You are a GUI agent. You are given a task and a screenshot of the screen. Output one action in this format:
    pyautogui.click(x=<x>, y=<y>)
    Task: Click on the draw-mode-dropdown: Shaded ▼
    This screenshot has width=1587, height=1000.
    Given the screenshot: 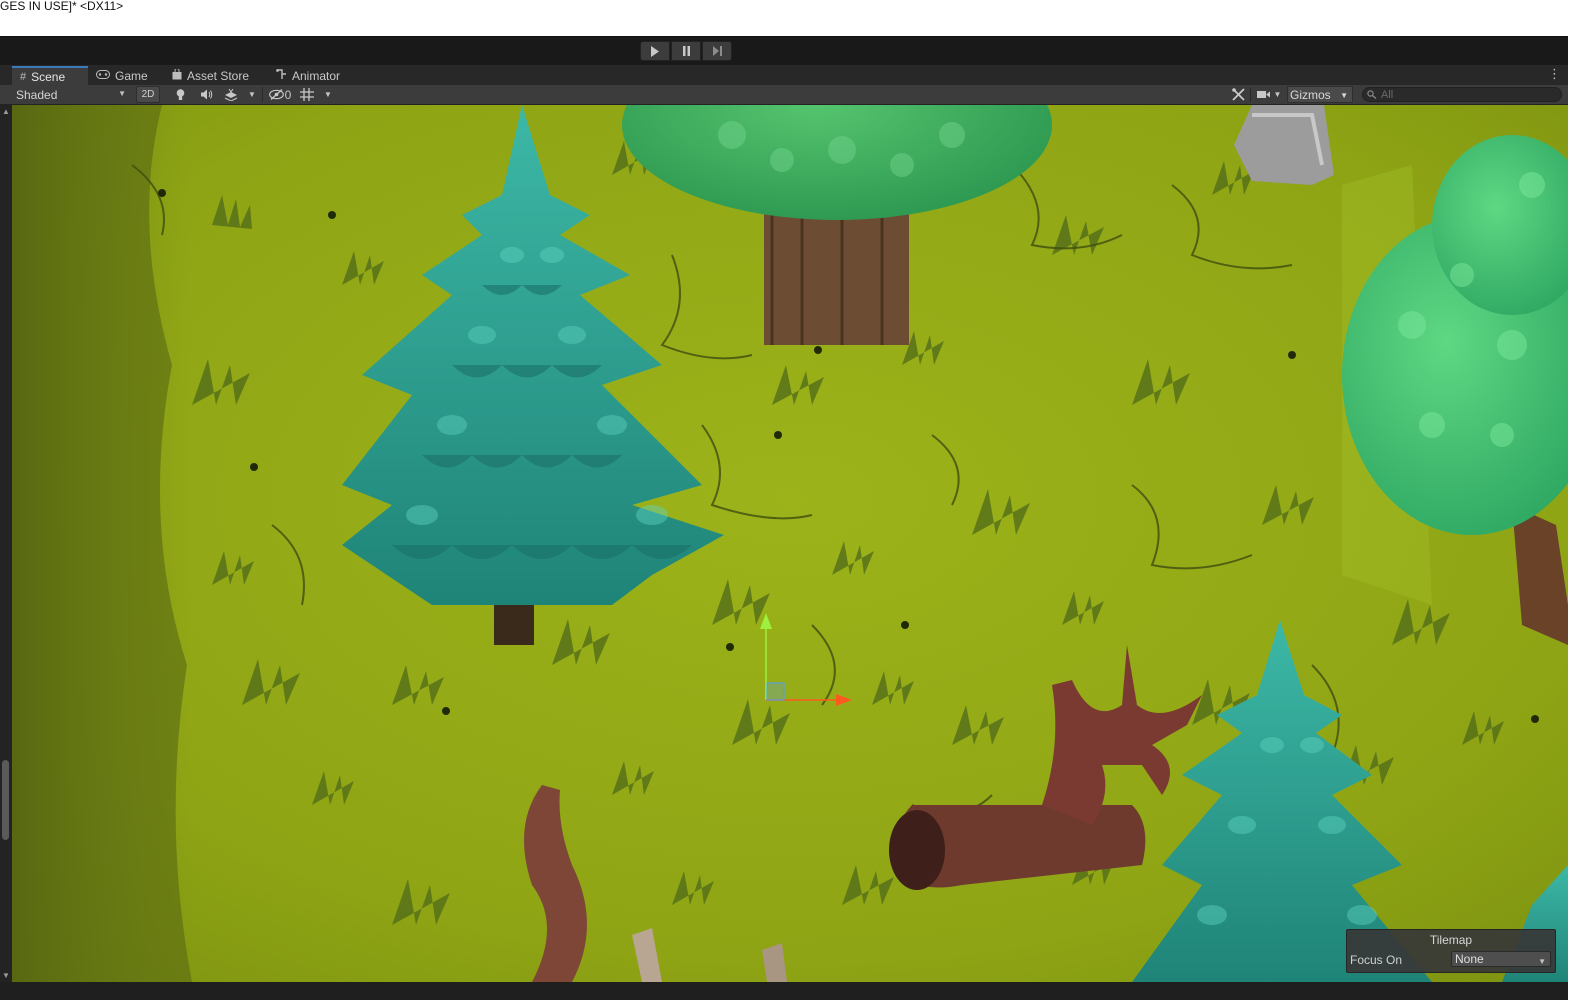 What is the action you would take?
    pyautogui.click(x=72, y=94)
    